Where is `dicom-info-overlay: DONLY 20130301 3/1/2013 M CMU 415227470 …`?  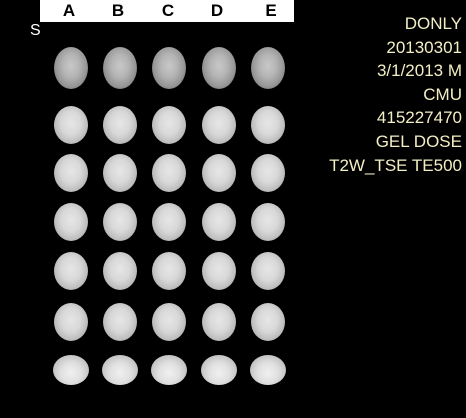
dicom-info-overlay: DONLY 20130301 3/1/2013 M CMU 415227470 … is located at coordinates (395, 94).